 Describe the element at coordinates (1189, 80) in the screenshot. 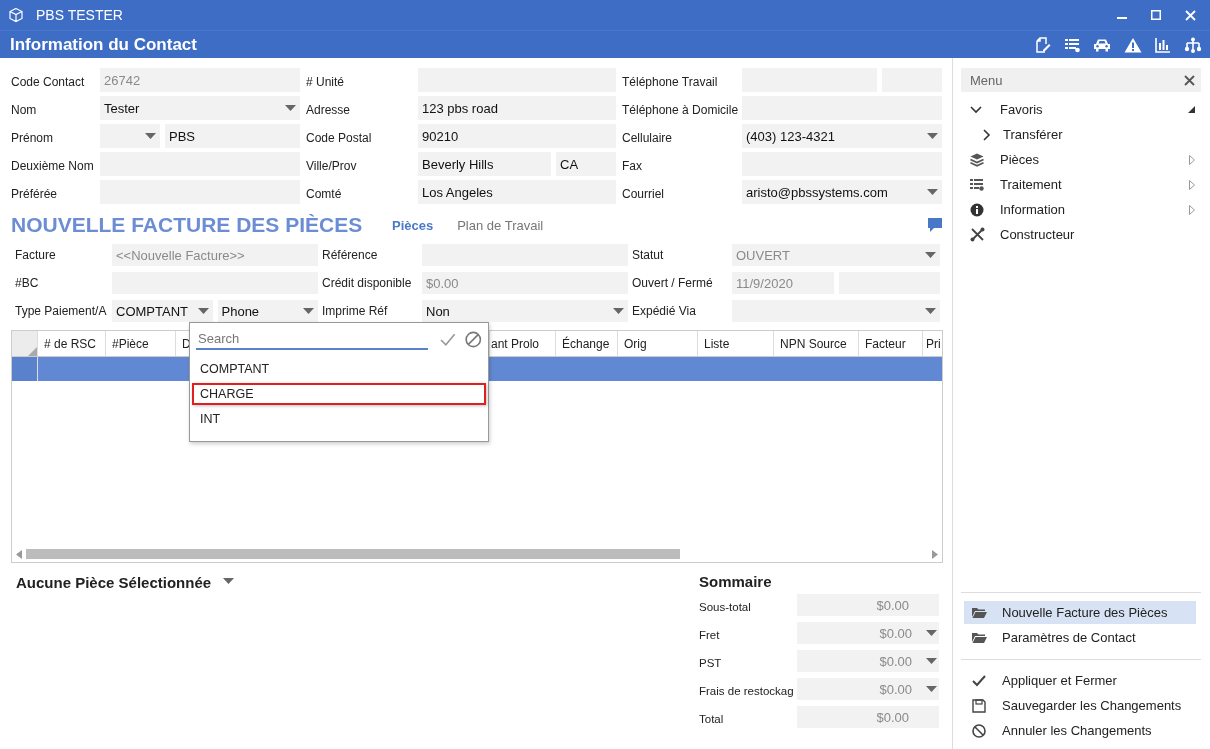

I see `close-icon` at that location.